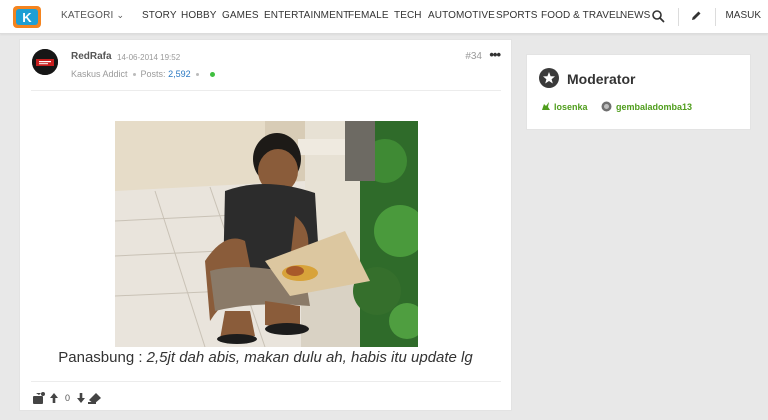  Describe the element at coordinates (179, 74) in the screenshot. I see `posts-count: 2,592` at that location.